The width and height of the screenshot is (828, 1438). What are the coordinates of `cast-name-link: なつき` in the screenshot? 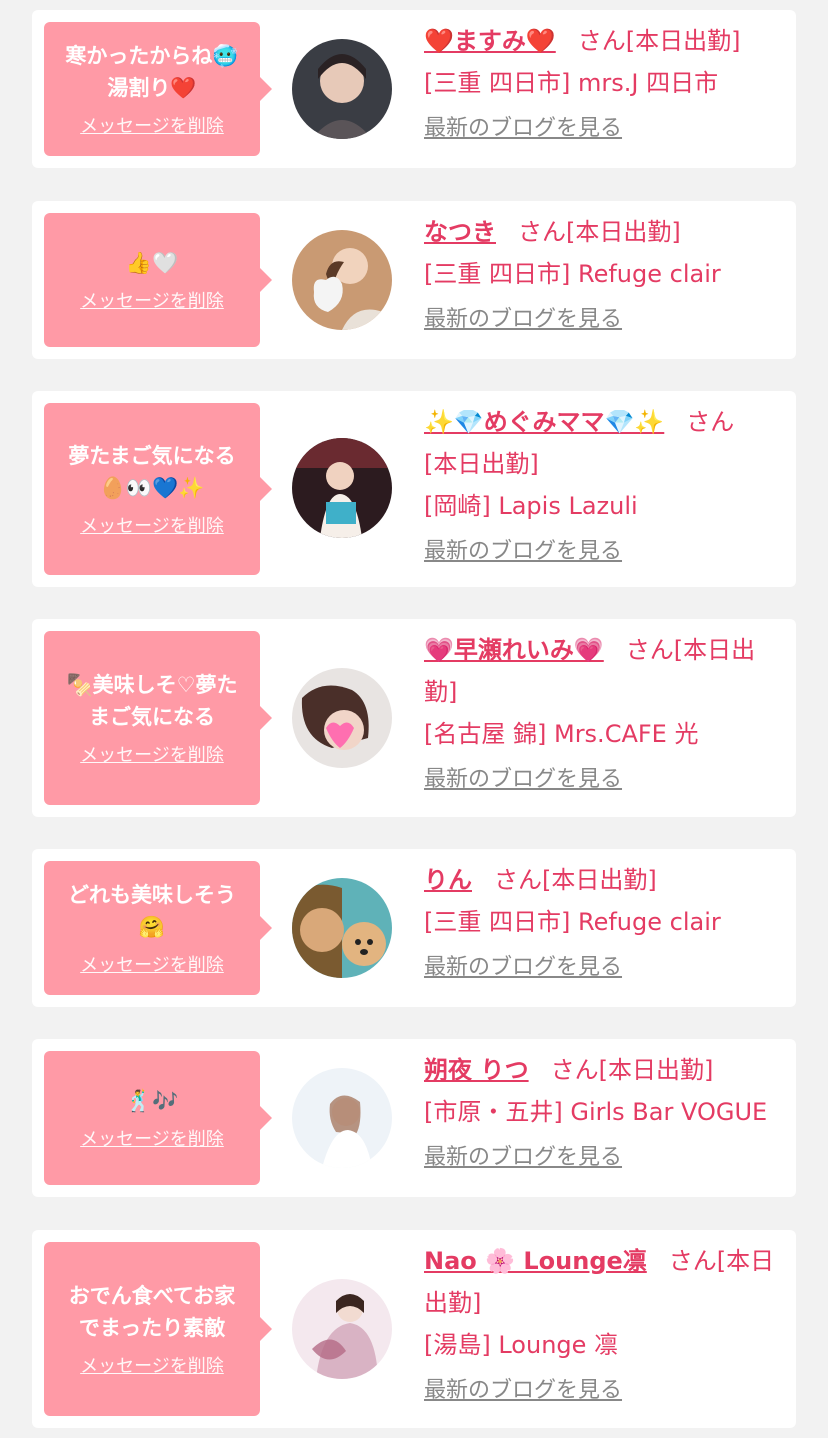 It's located at (460, 232).